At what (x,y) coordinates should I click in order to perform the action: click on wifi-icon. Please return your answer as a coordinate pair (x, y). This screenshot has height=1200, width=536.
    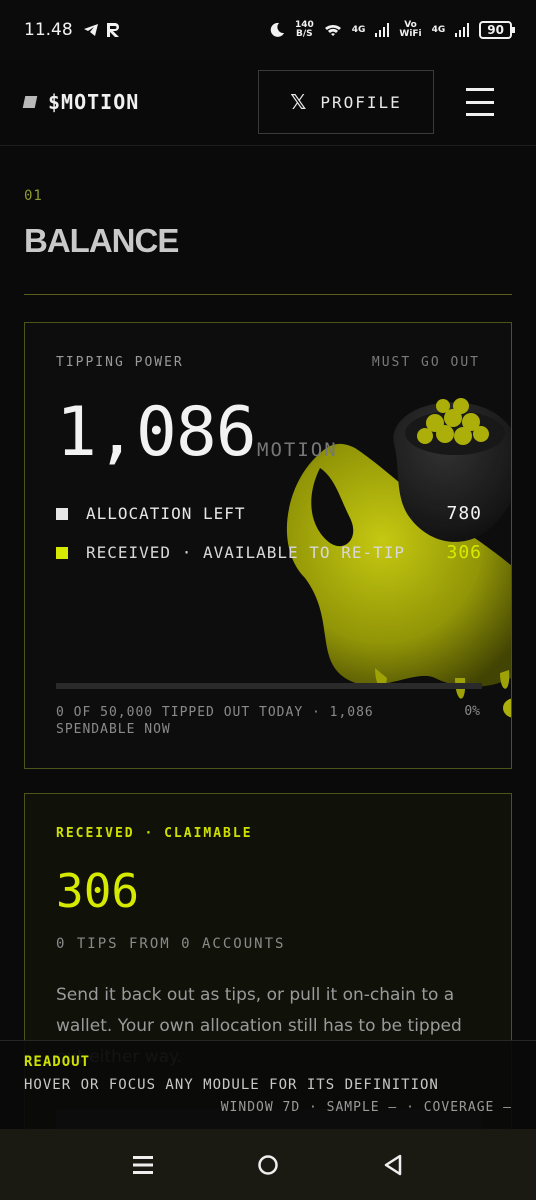
    Looking at the image, I should click on (332, 30).